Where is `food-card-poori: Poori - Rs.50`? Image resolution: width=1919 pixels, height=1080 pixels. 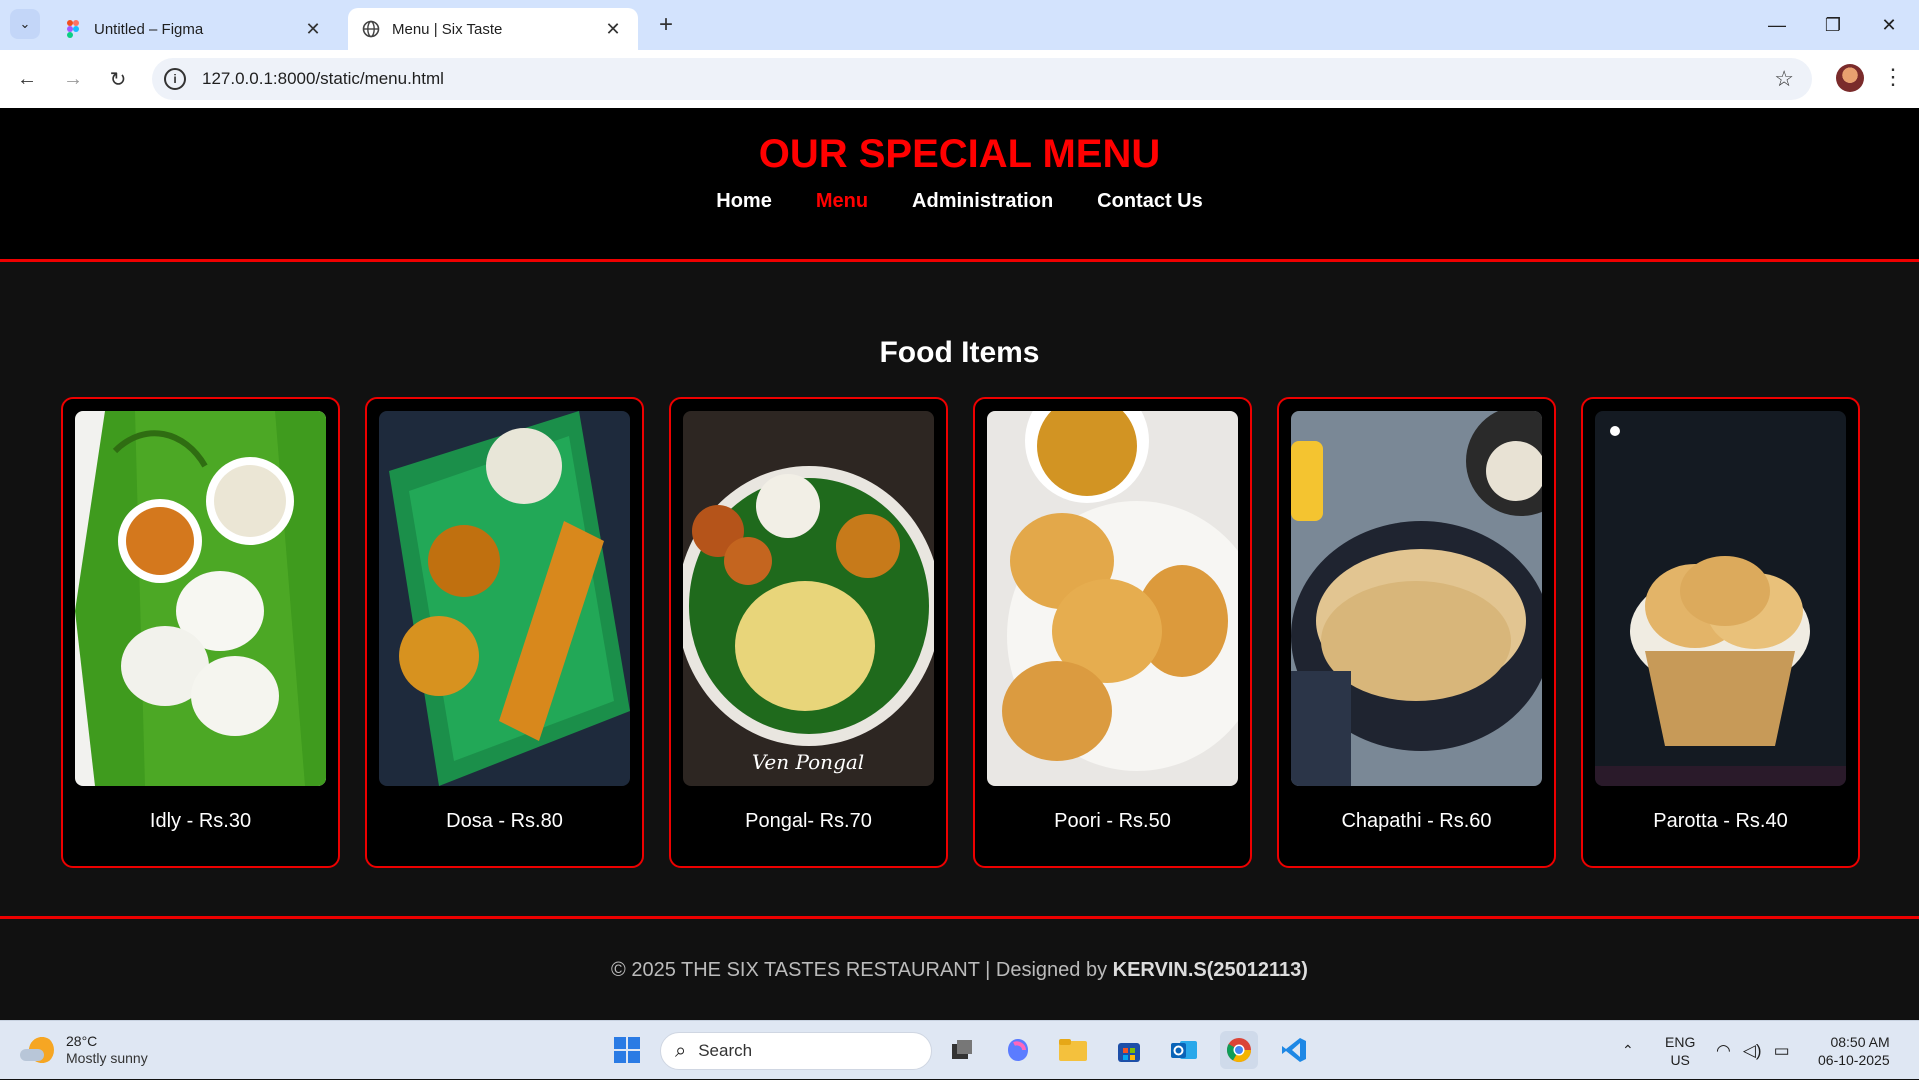 food-card-poori: Poori - Rs.50 is located at coordinates (1112, 632).